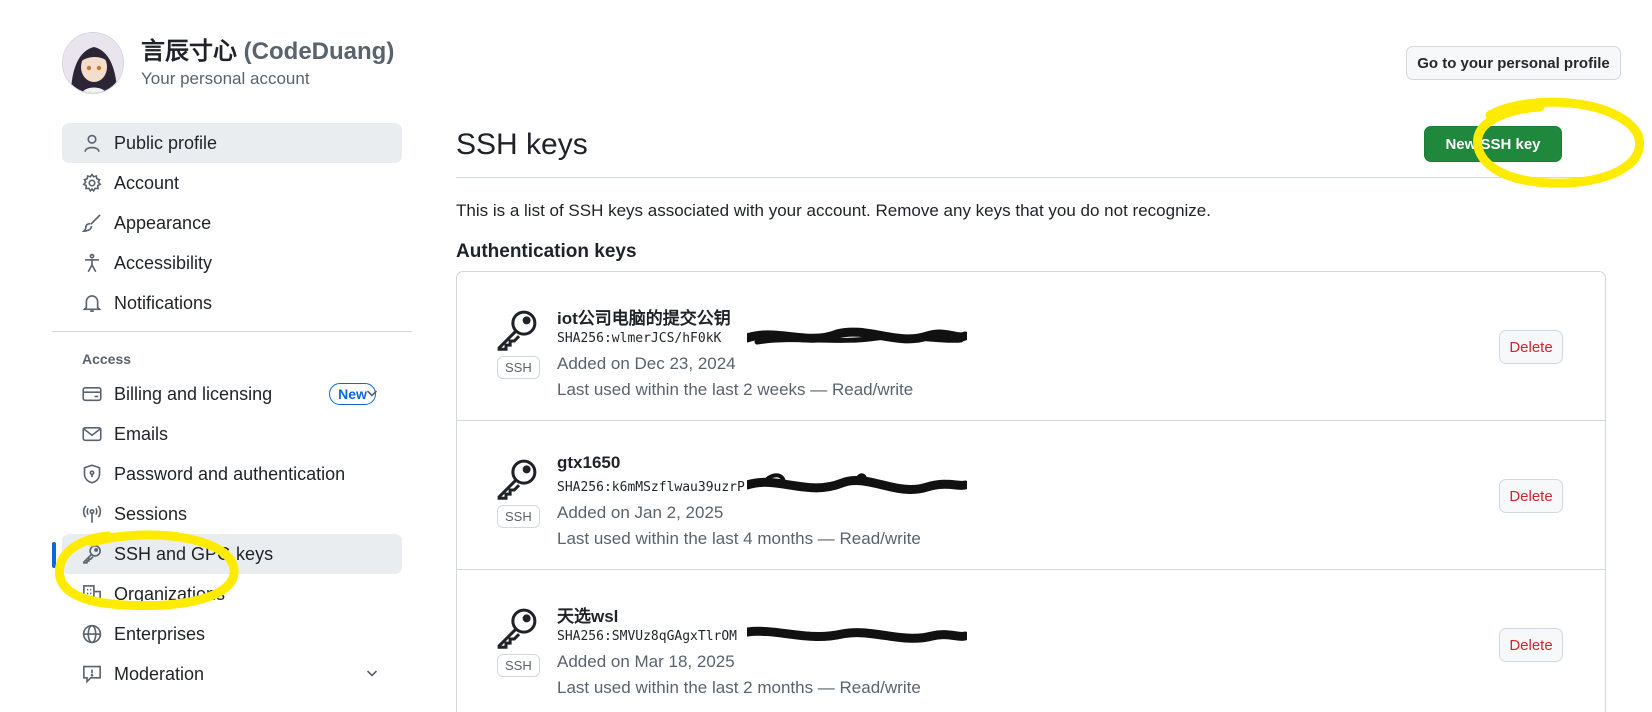 The image size is (1652, 712). What do you see at coordinates (92, 434) in the screenshot?
I see `mail-icon` at bounding box center [92, 434].